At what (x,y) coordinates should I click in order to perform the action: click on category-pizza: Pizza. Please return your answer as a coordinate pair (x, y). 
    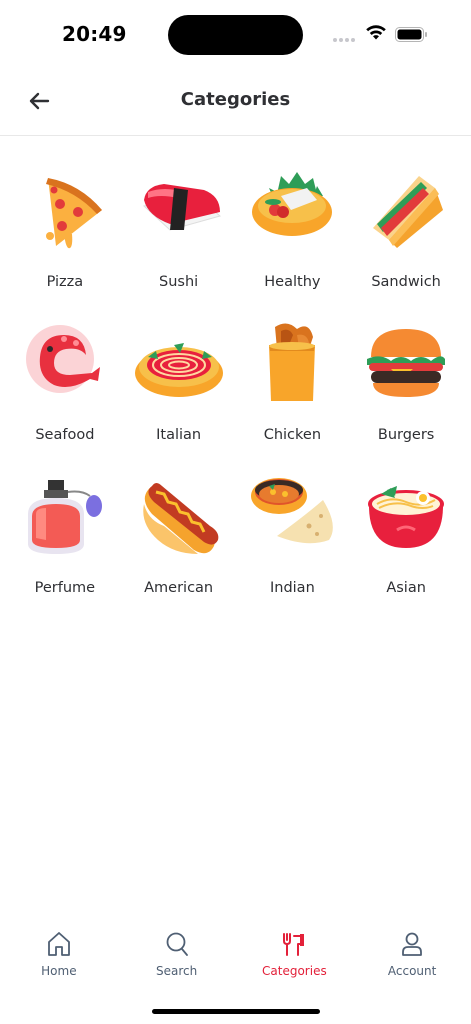
    Looking at the image, I should click on (65, 234).